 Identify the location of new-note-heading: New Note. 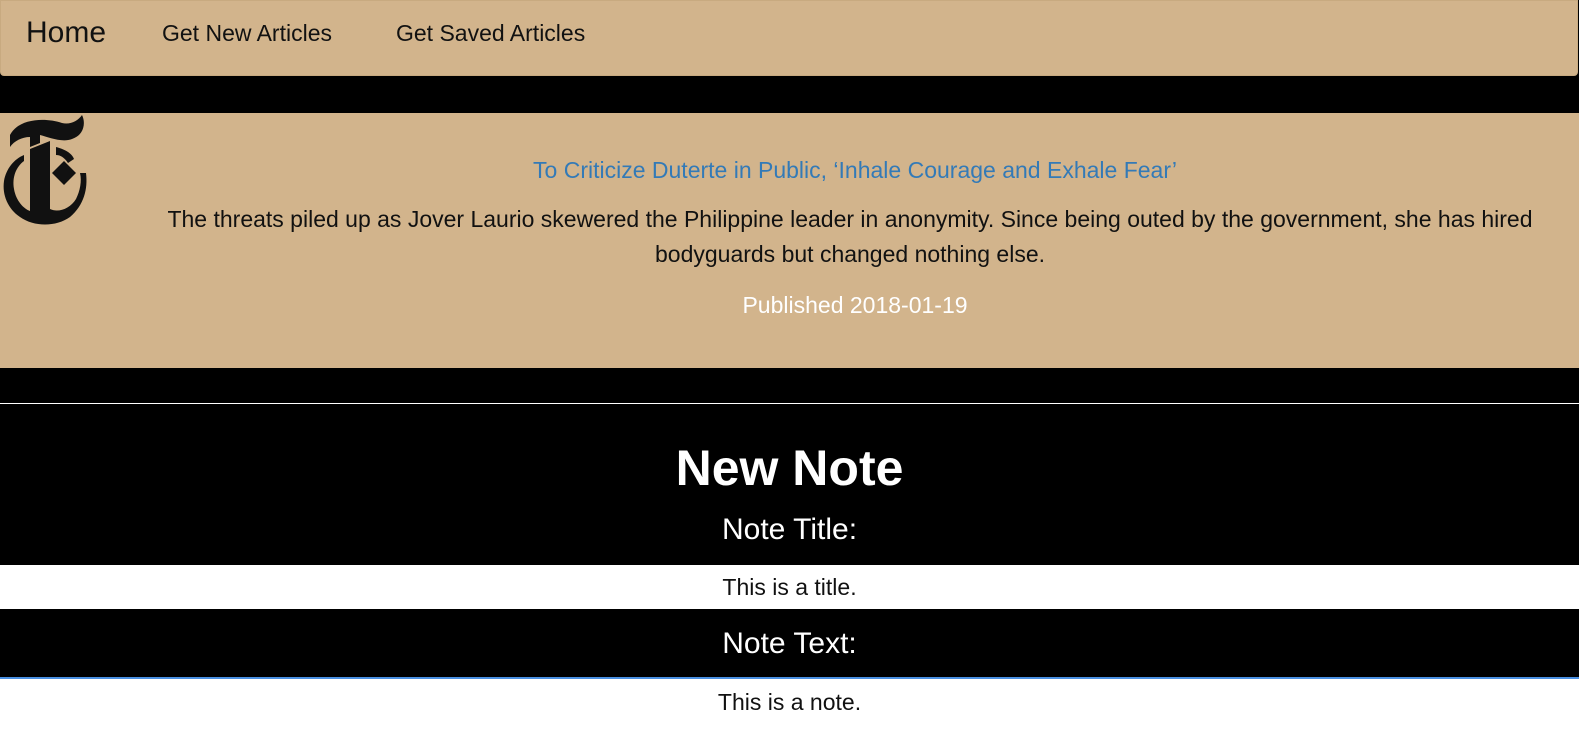
(789, 468).